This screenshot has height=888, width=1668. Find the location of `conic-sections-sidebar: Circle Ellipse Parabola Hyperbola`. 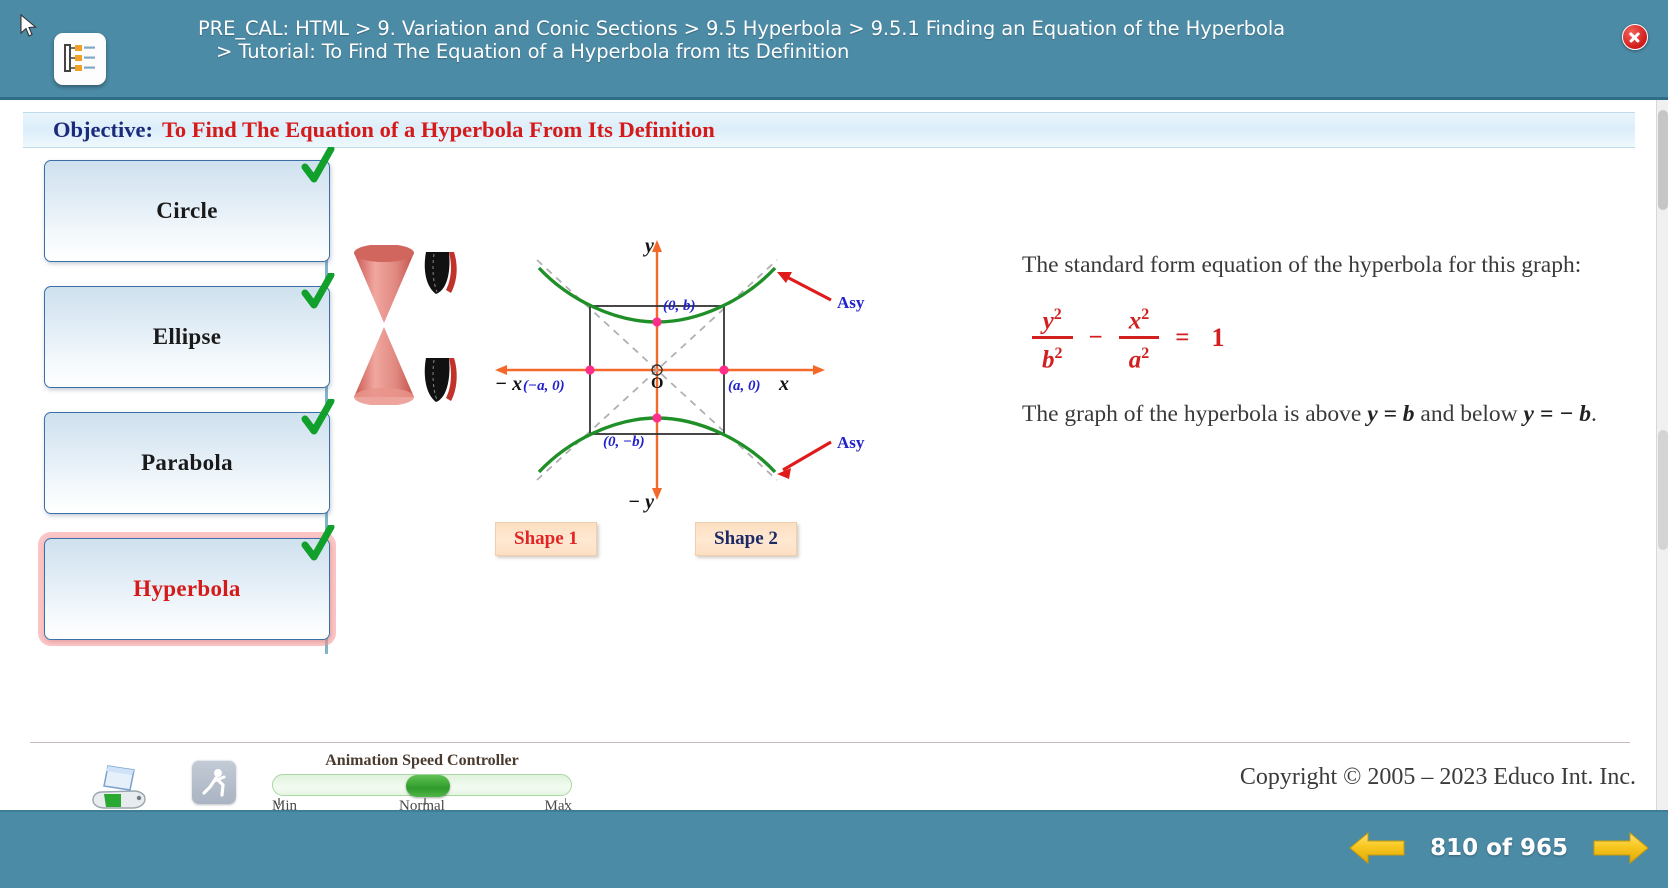

conic-sections-sidebar: Circle Ellipse Parabola Hyperbola is located at coordinates (181, 400).